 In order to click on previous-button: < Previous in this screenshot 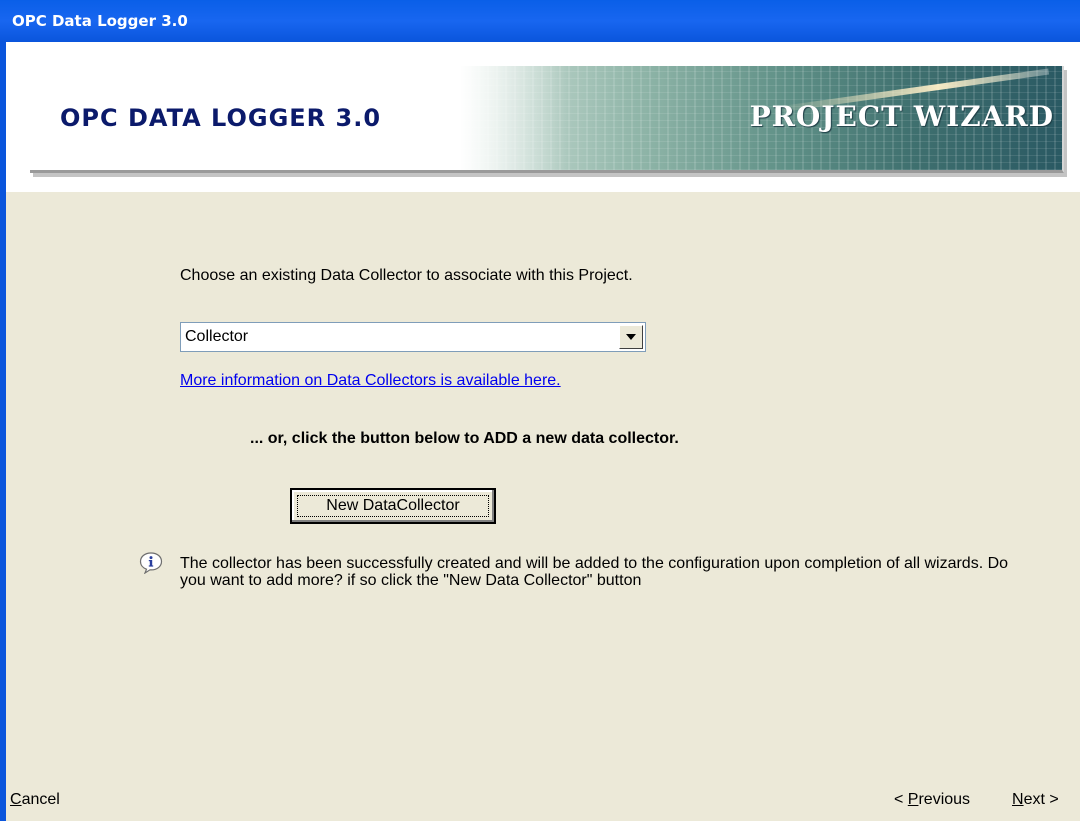, I will do `click(932, 800)`.